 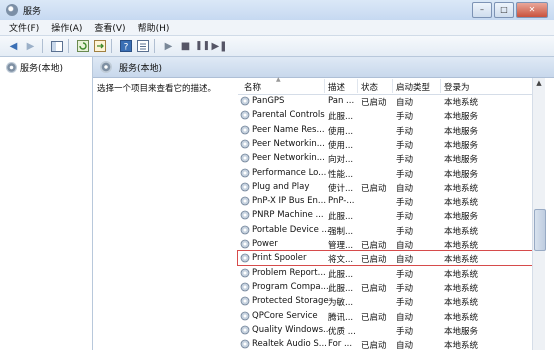 What do you see at coordinates (369, 87) in the screenshot?
I see `column-header-status: 状态` at bounding box center [369, 87].